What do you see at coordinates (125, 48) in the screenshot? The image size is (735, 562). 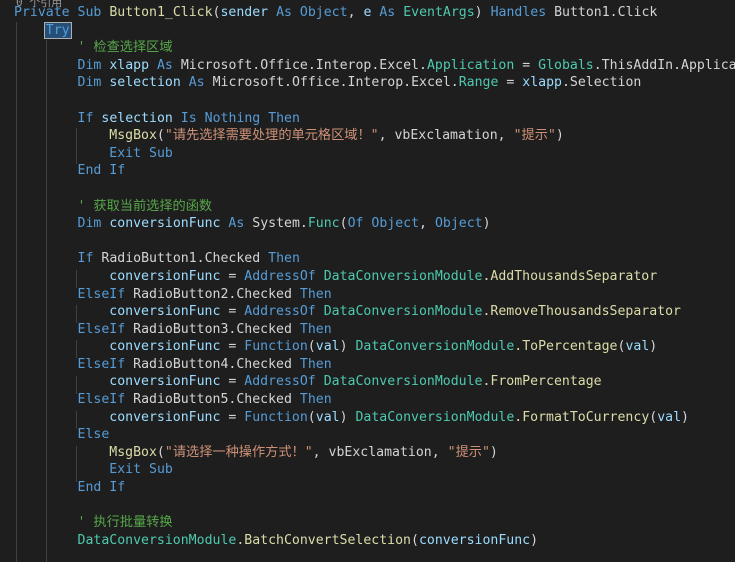 I see `comment: ' 检查选择区域` at bounding box center [125, 48].